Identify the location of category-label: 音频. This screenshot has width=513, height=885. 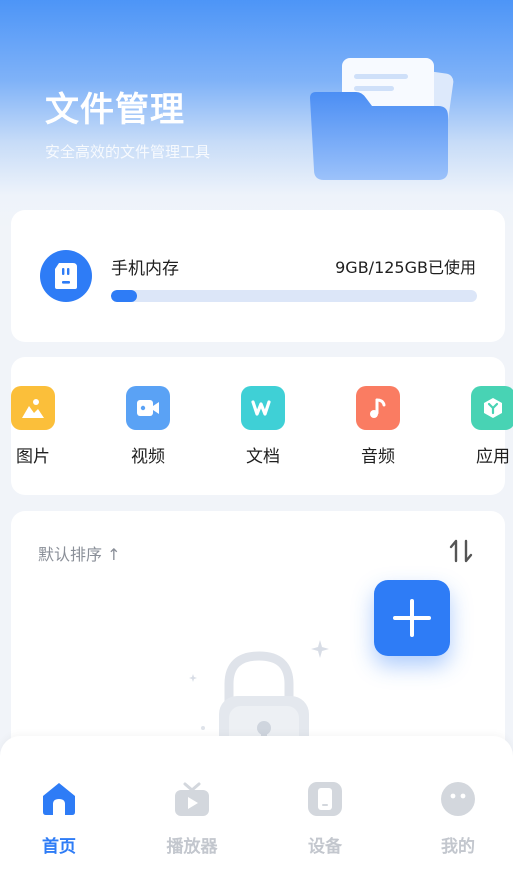
(378, 457).